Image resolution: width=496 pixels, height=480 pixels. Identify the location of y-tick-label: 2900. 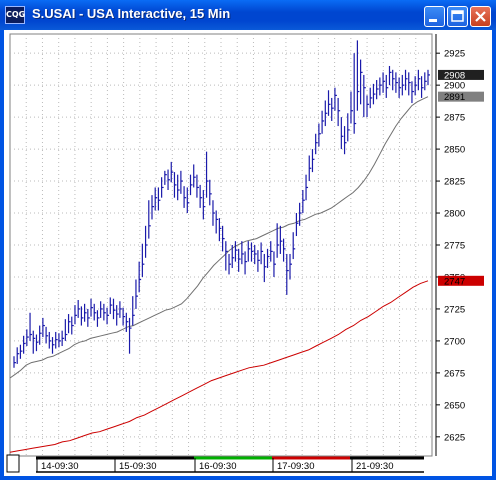
(454, 86).